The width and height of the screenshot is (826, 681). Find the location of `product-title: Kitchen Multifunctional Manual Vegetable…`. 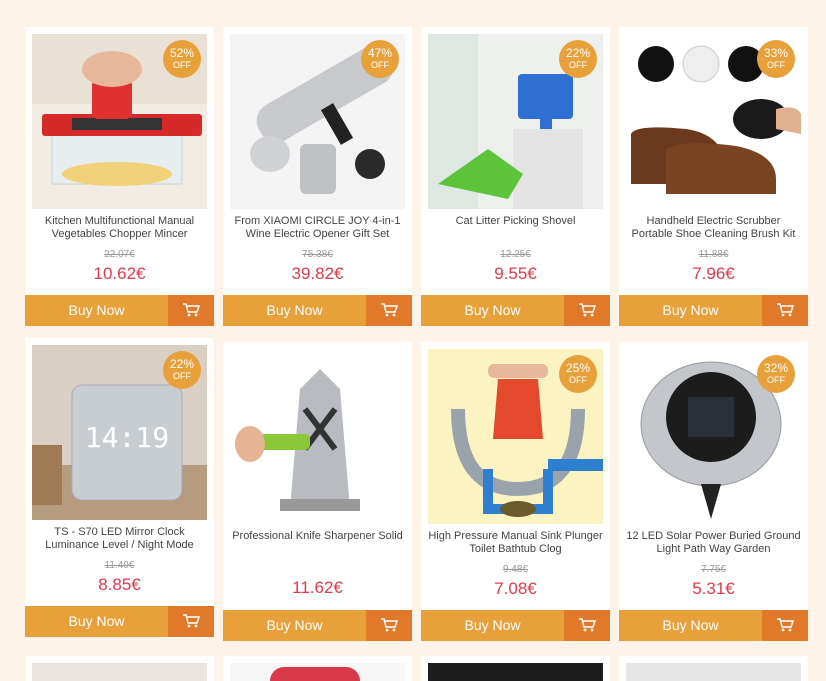

product-title: Kitchen Multifunctional Manual Vegetable… is located at coordinates (119, 228).